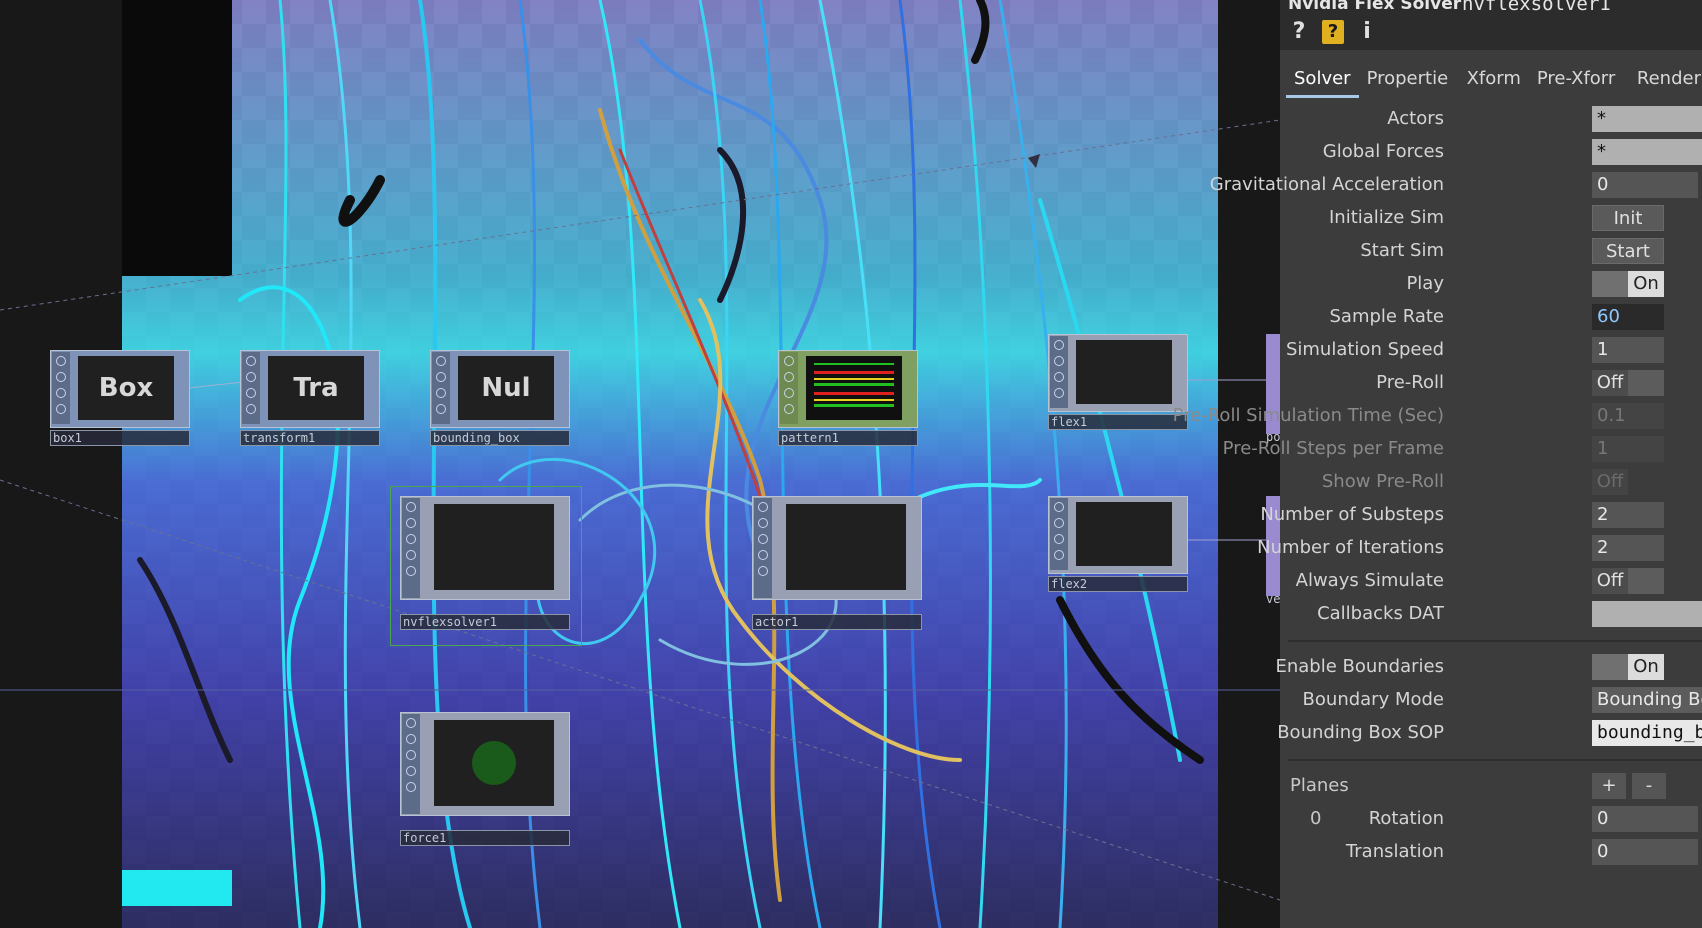  What do you see at coordinates (1380, 613) in the screenshot?
I see `param-label: Callbacks DAT` at bounding box center [1380, 613].